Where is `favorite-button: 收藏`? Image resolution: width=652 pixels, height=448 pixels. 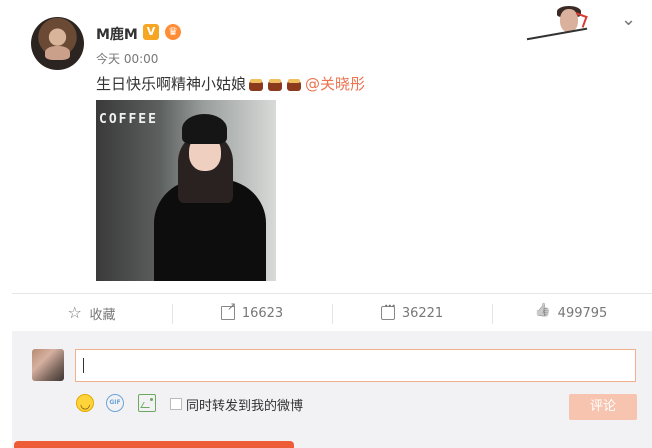 favorite-button: 收藏 is located at coordinates (92, 313).